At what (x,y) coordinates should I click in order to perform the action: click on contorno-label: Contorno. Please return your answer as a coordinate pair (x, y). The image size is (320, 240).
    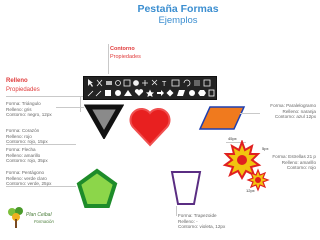
    Looking at the image, I should click on (122, 49).